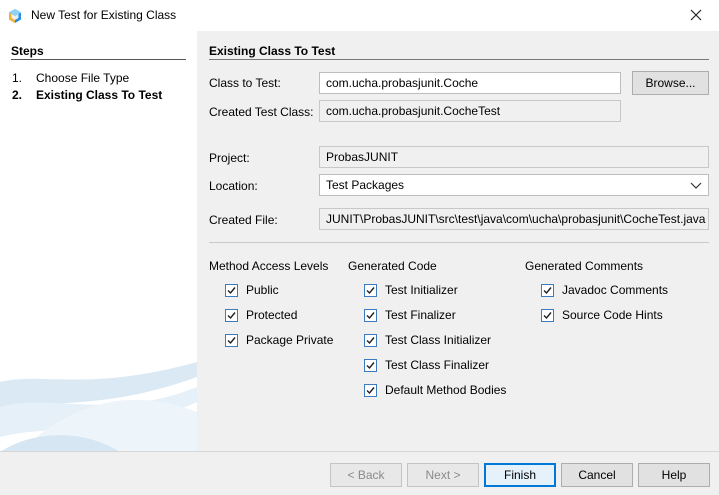 This screenshot has height=495, width=719. I want to click on test-initializer-checkbox: Test Initializer, so click(411, 290).